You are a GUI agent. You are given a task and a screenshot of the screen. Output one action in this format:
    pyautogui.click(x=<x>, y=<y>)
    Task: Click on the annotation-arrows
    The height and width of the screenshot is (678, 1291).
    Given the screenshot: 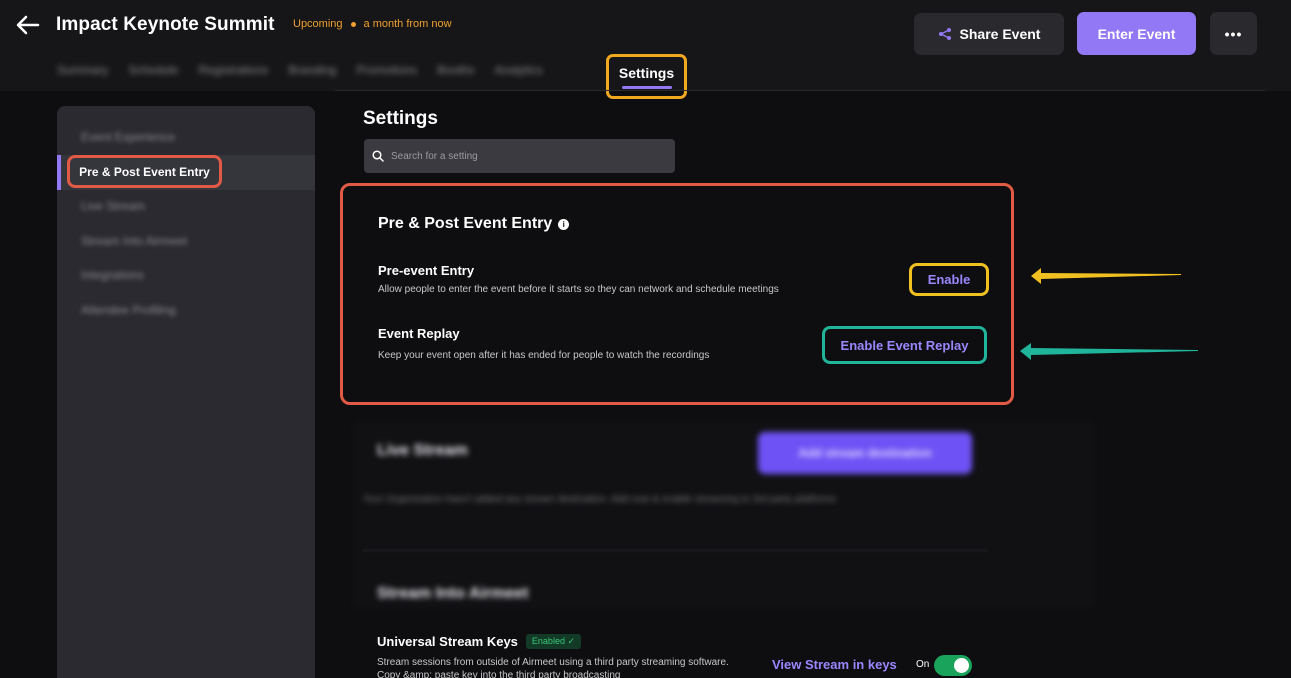 What is the action you would take?
    pyautogui.click(x=1109, y=314)
    